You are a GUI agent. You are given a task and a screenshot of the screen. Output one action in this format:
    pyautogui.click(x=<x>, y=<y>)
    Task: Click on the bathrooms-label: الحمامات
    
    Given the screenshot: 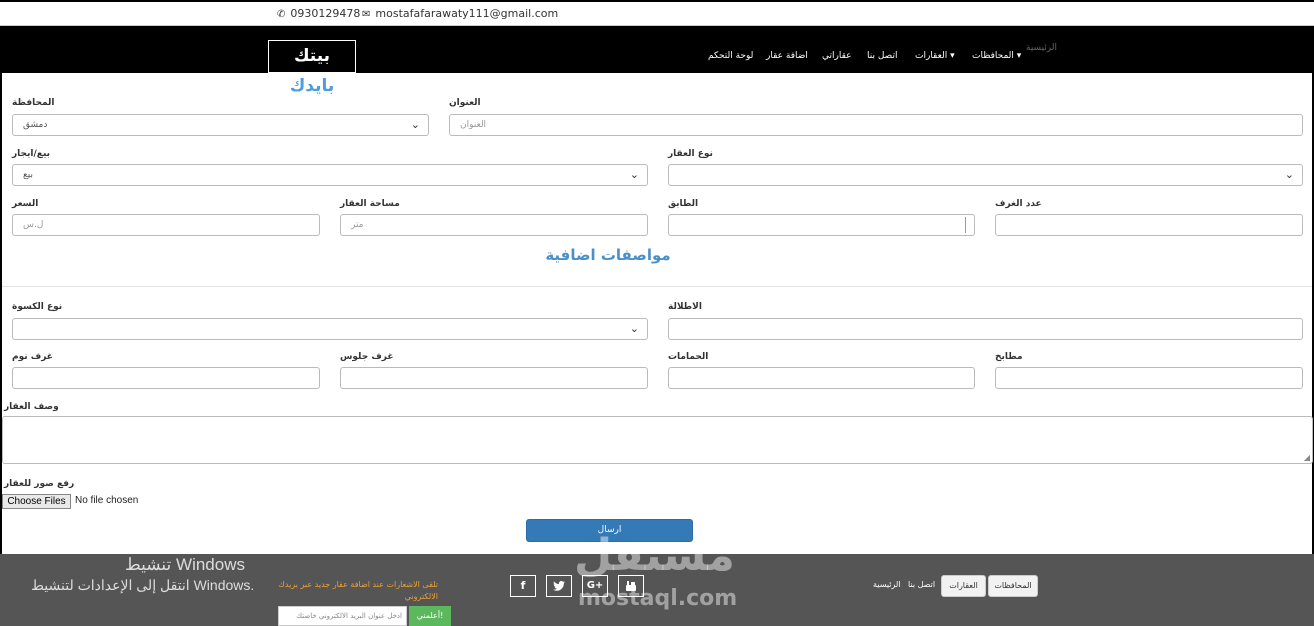 What is the action you would take?
    pyautogui.click(x=688, y=357)
    